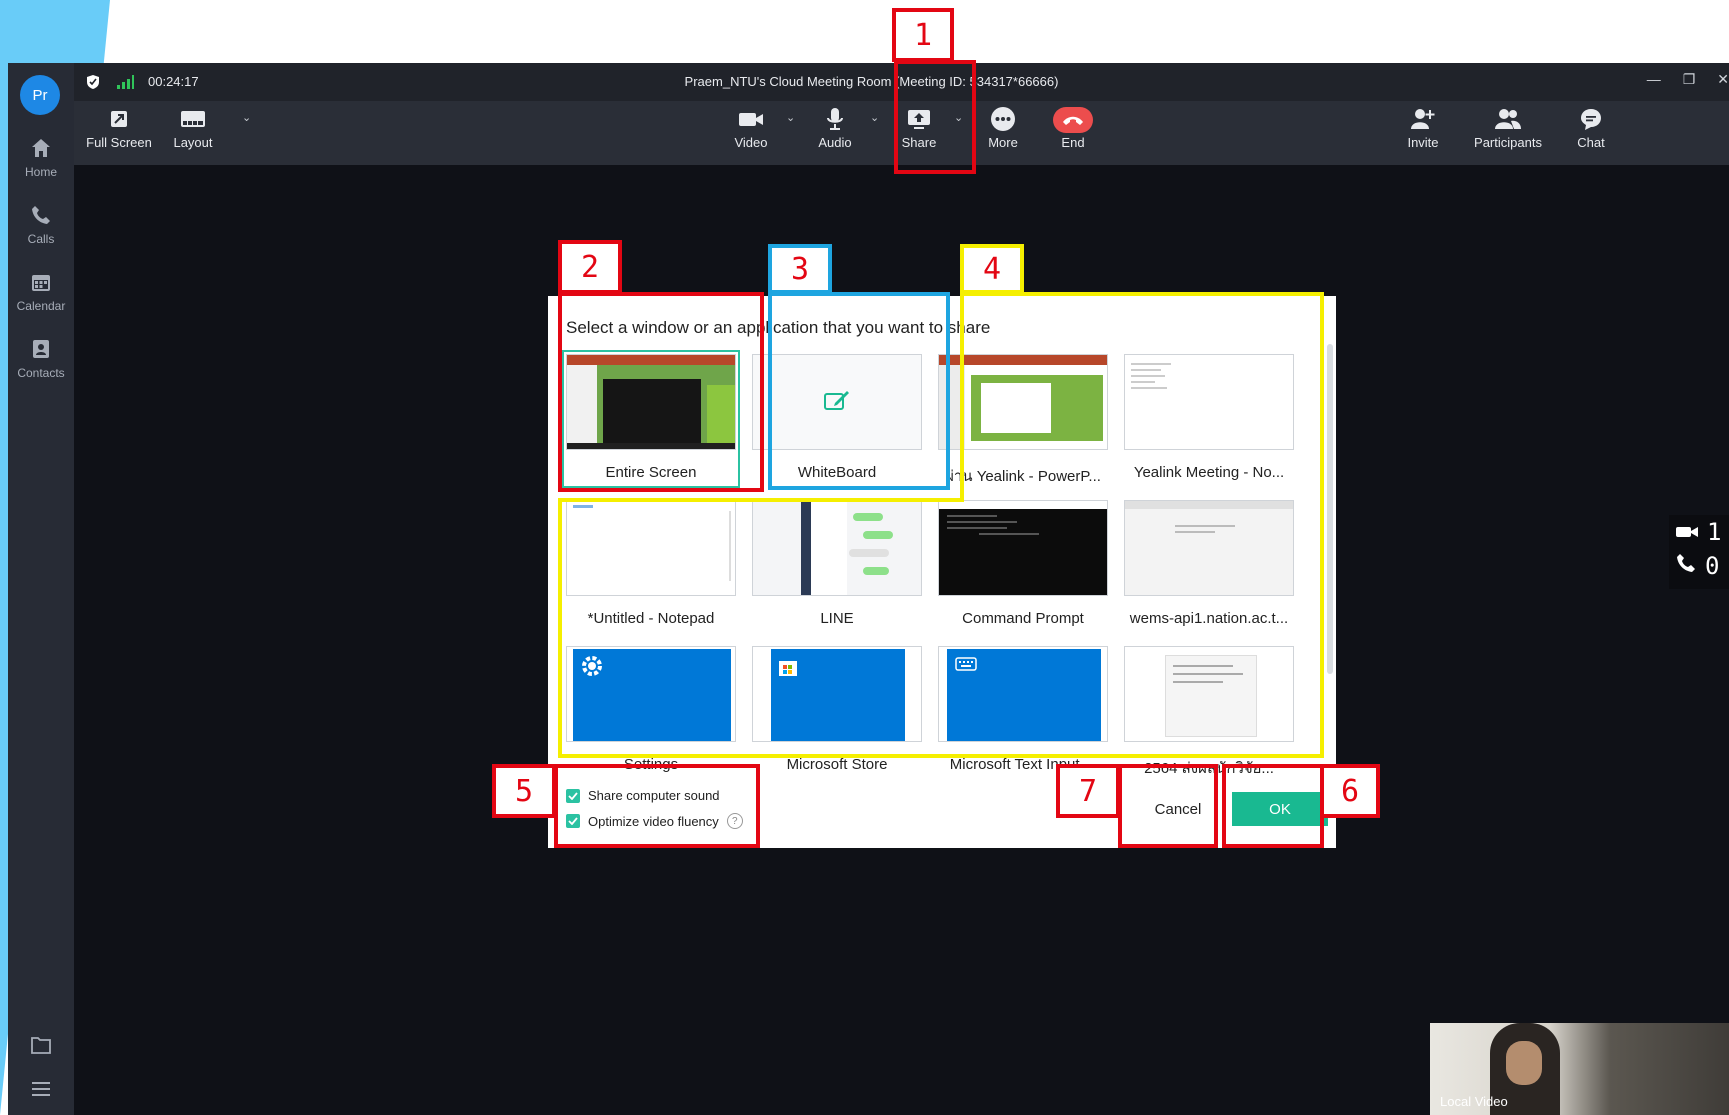 This screenshot has width=1729, height=1115. Describe the element at coordinates (1723, 79) in the screenshot. I see `close-icon: ✕` at that location.